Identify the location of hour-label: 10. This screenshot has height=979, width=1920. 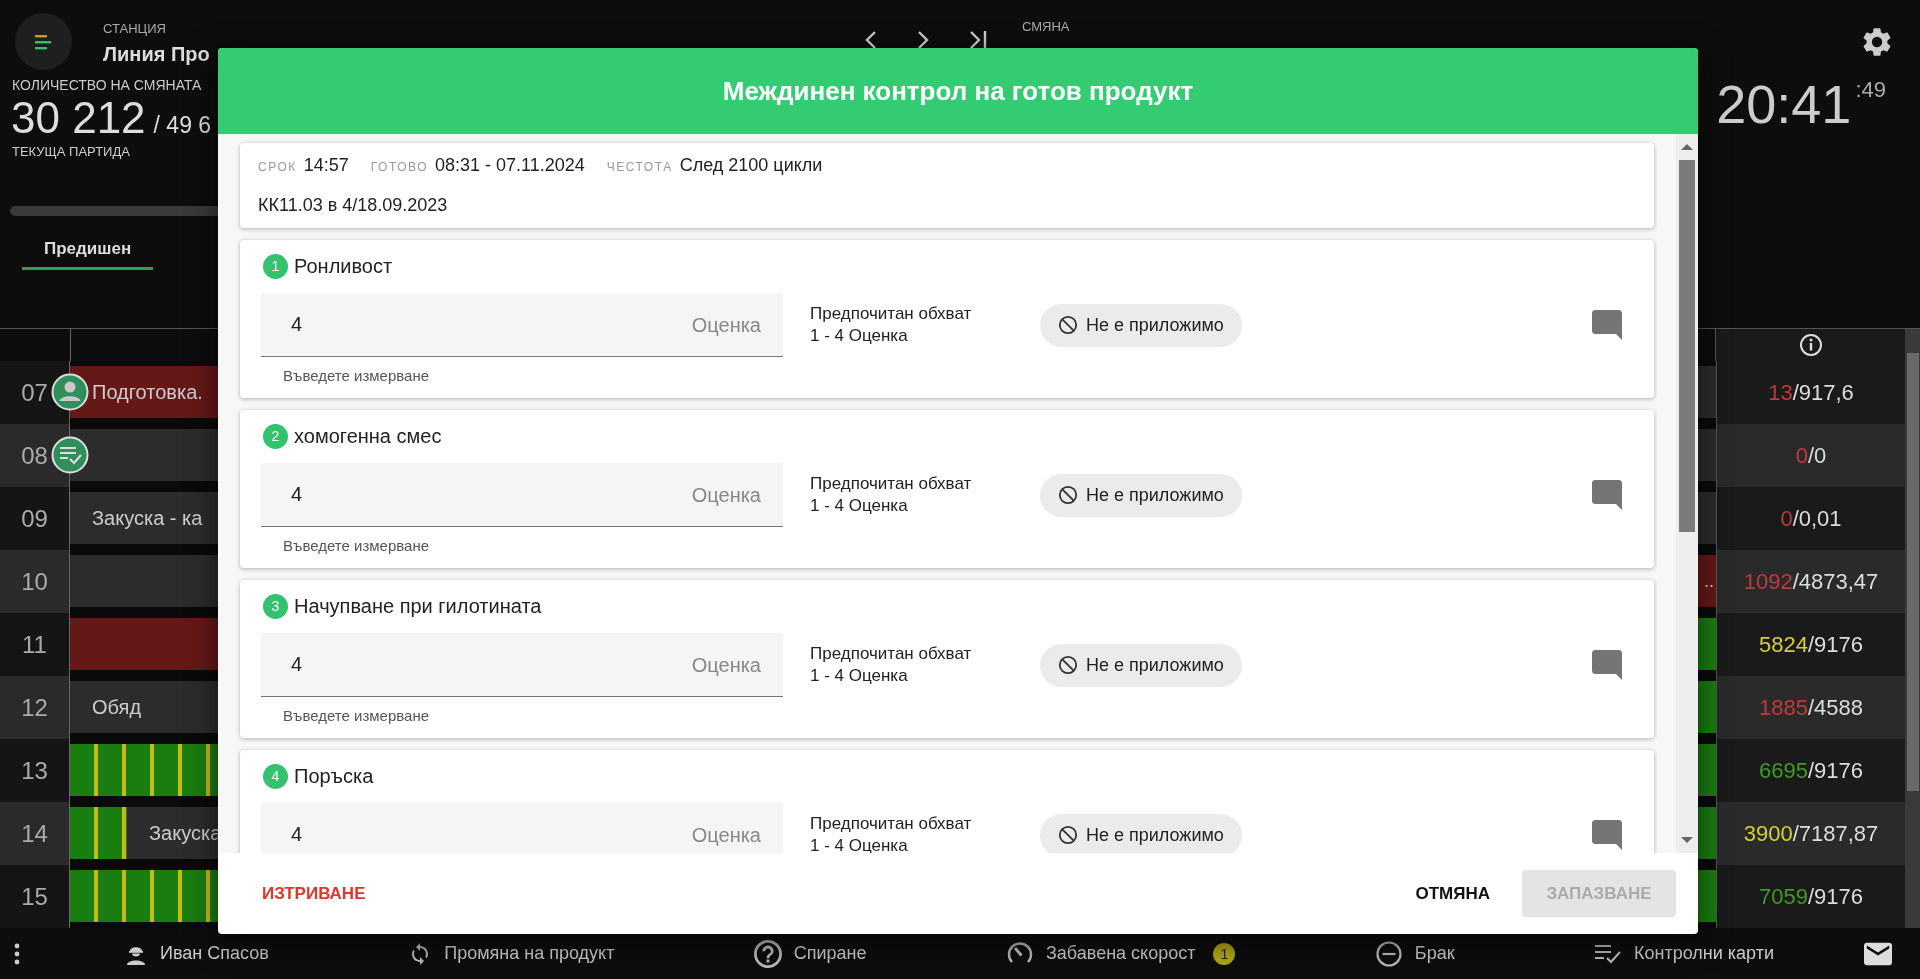
(35, 581).